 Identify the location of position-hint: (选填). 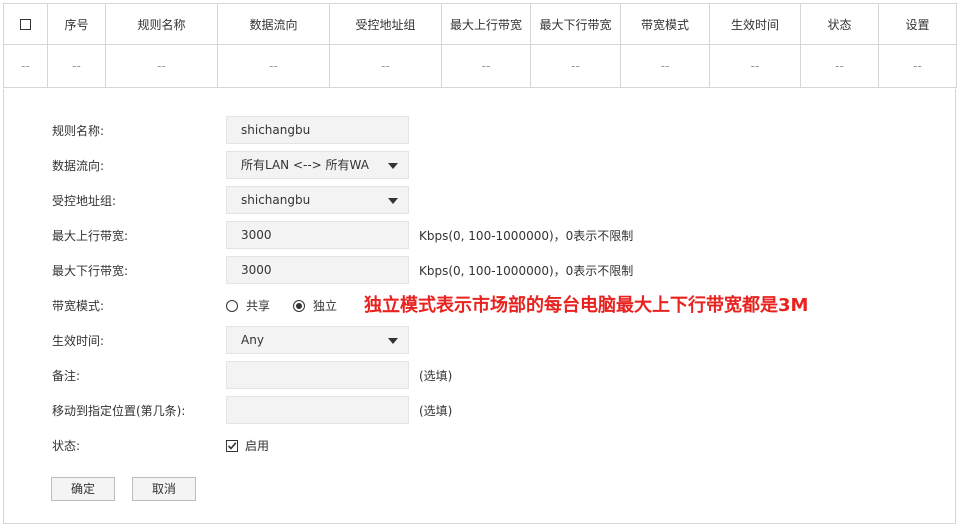
(436, 411).